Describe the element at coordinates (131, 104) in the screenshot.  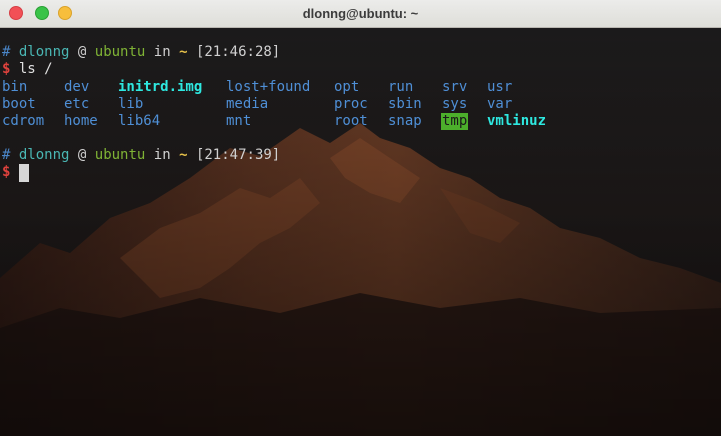
I see `dir-entry: lib` at that location.